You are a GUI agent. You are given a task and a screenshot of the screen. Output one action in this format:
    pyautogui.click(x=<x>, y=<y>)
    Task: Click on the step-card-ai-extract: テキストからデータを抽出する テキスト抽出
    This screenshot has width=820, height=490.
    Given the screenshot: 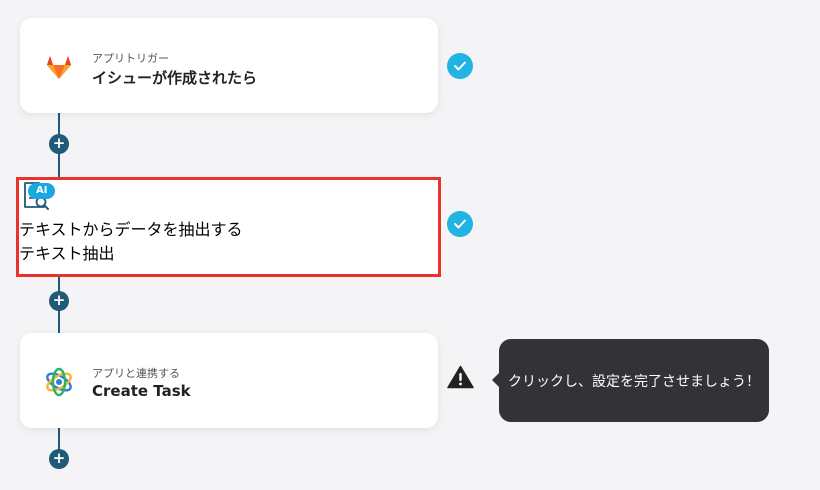 What is the action you would take?
    pyautogui.click(x=228, y=227)
    